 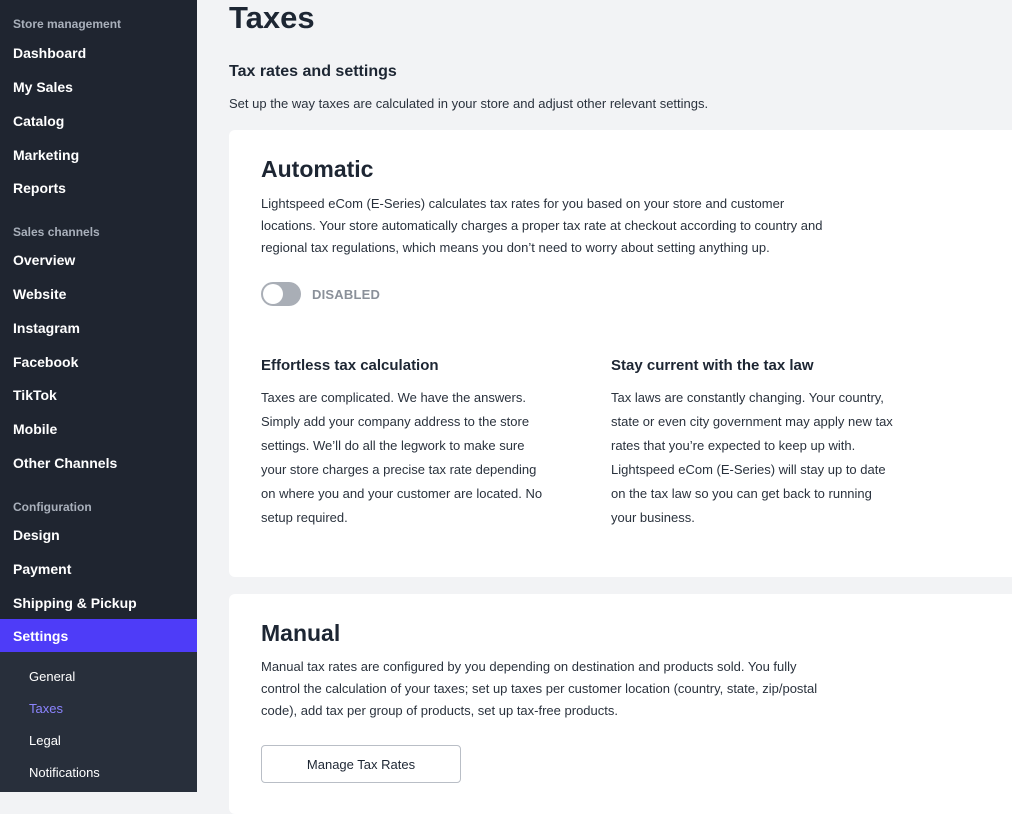 What do you see at coordinates (272, 17) in the screenshot?
I see `page-title: Taxes` at bounding box center [272, 17].